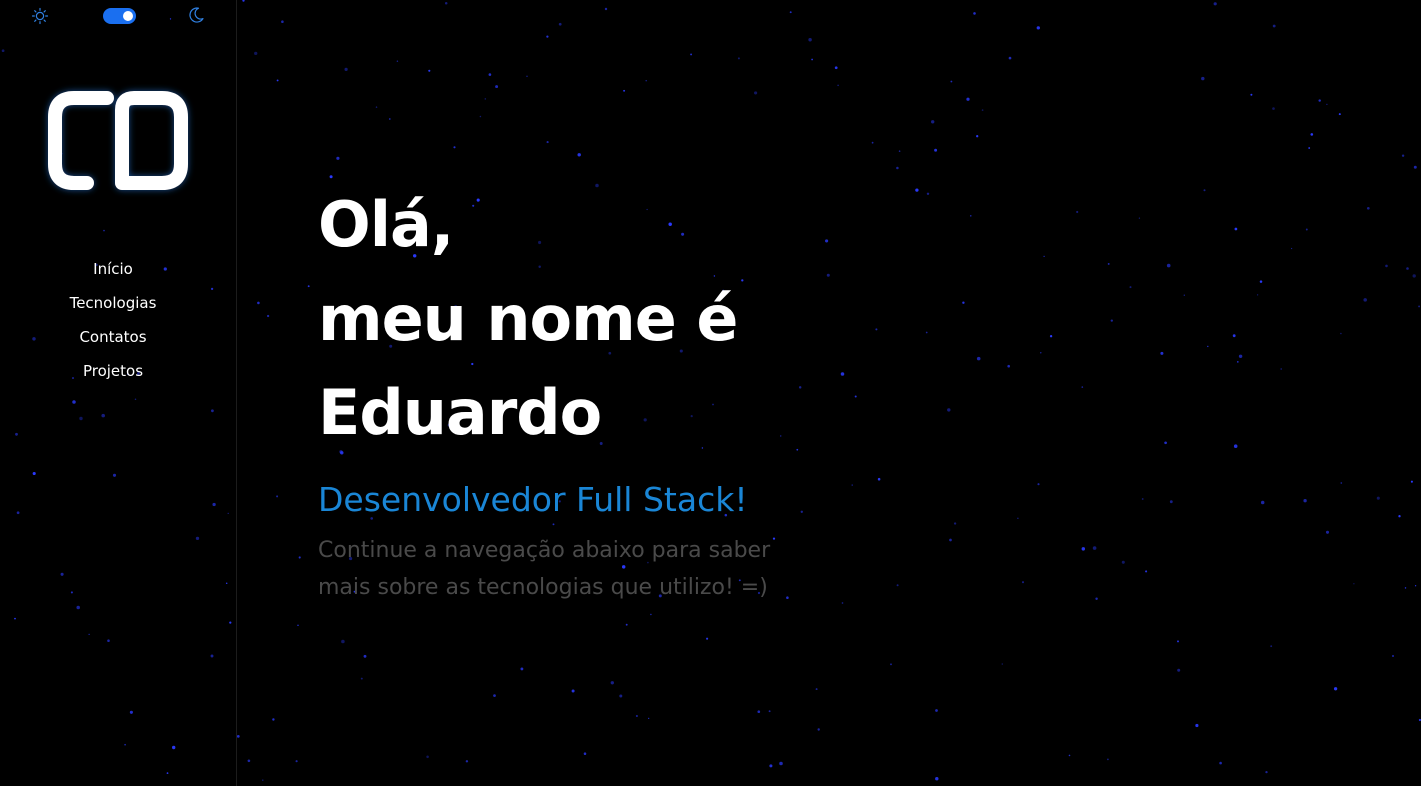  I want to click on logo, so click(118, 141).